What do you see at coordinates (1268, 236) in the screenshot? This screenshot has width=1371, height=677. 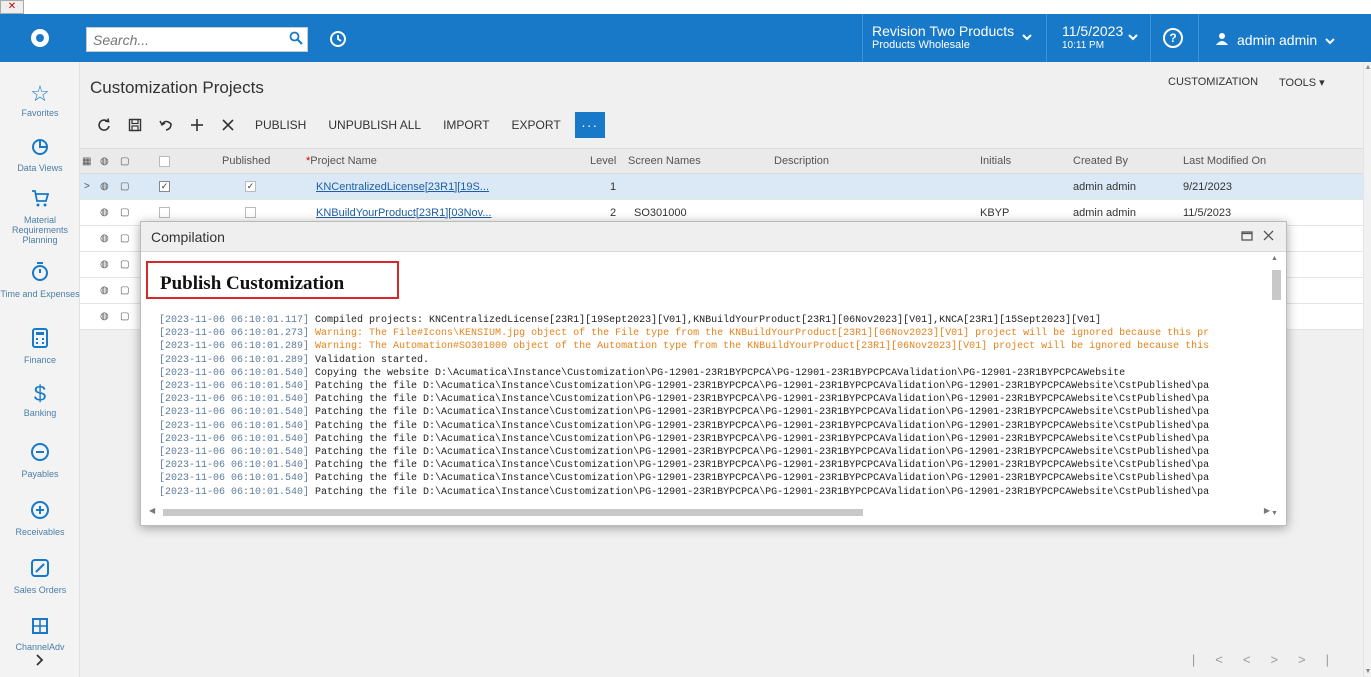 I see `close-icon` at bounding box center [1268, 236].